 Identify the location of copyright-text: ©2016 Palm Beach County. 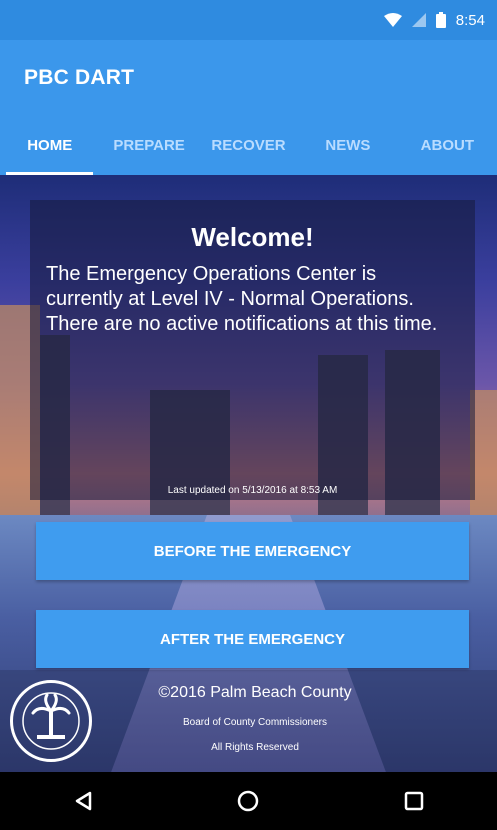
(255, 692).